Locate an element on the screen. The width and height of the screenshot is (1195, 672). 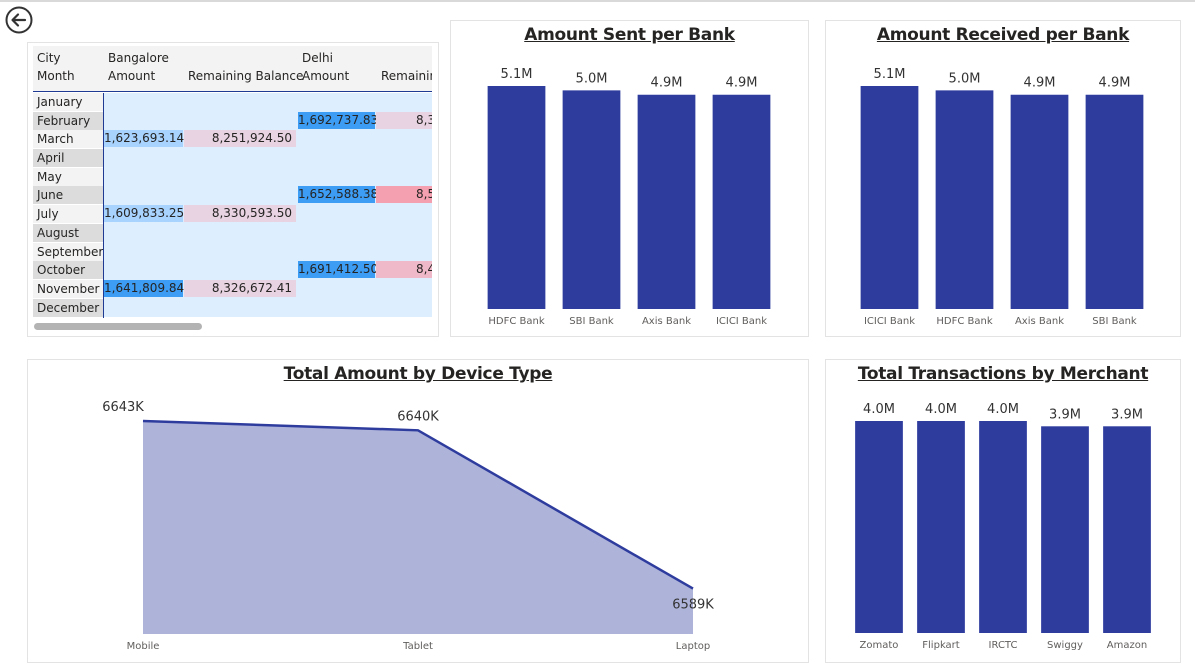
table-row: April is located at coordinates (232, 158).